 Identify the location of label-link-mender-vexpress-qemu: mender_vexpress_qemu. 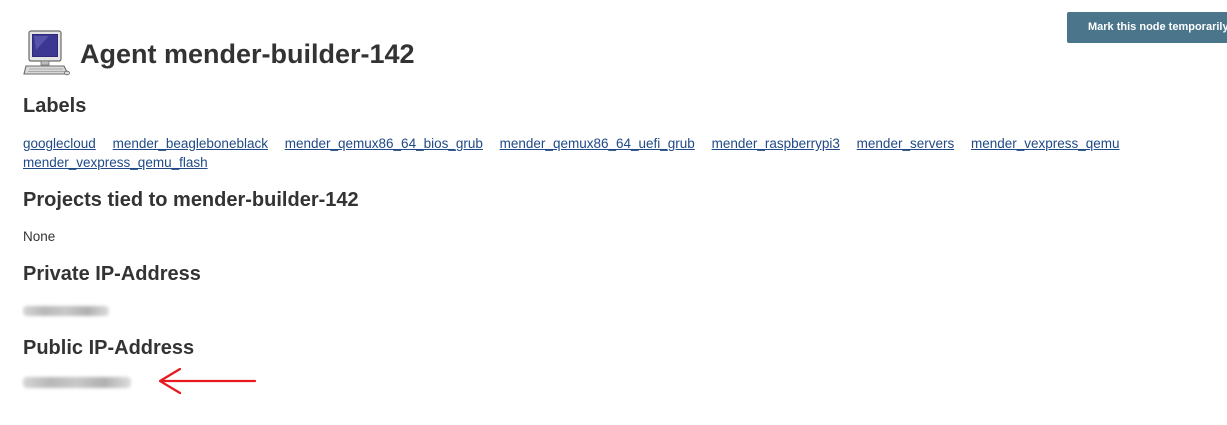
(1045, 143).